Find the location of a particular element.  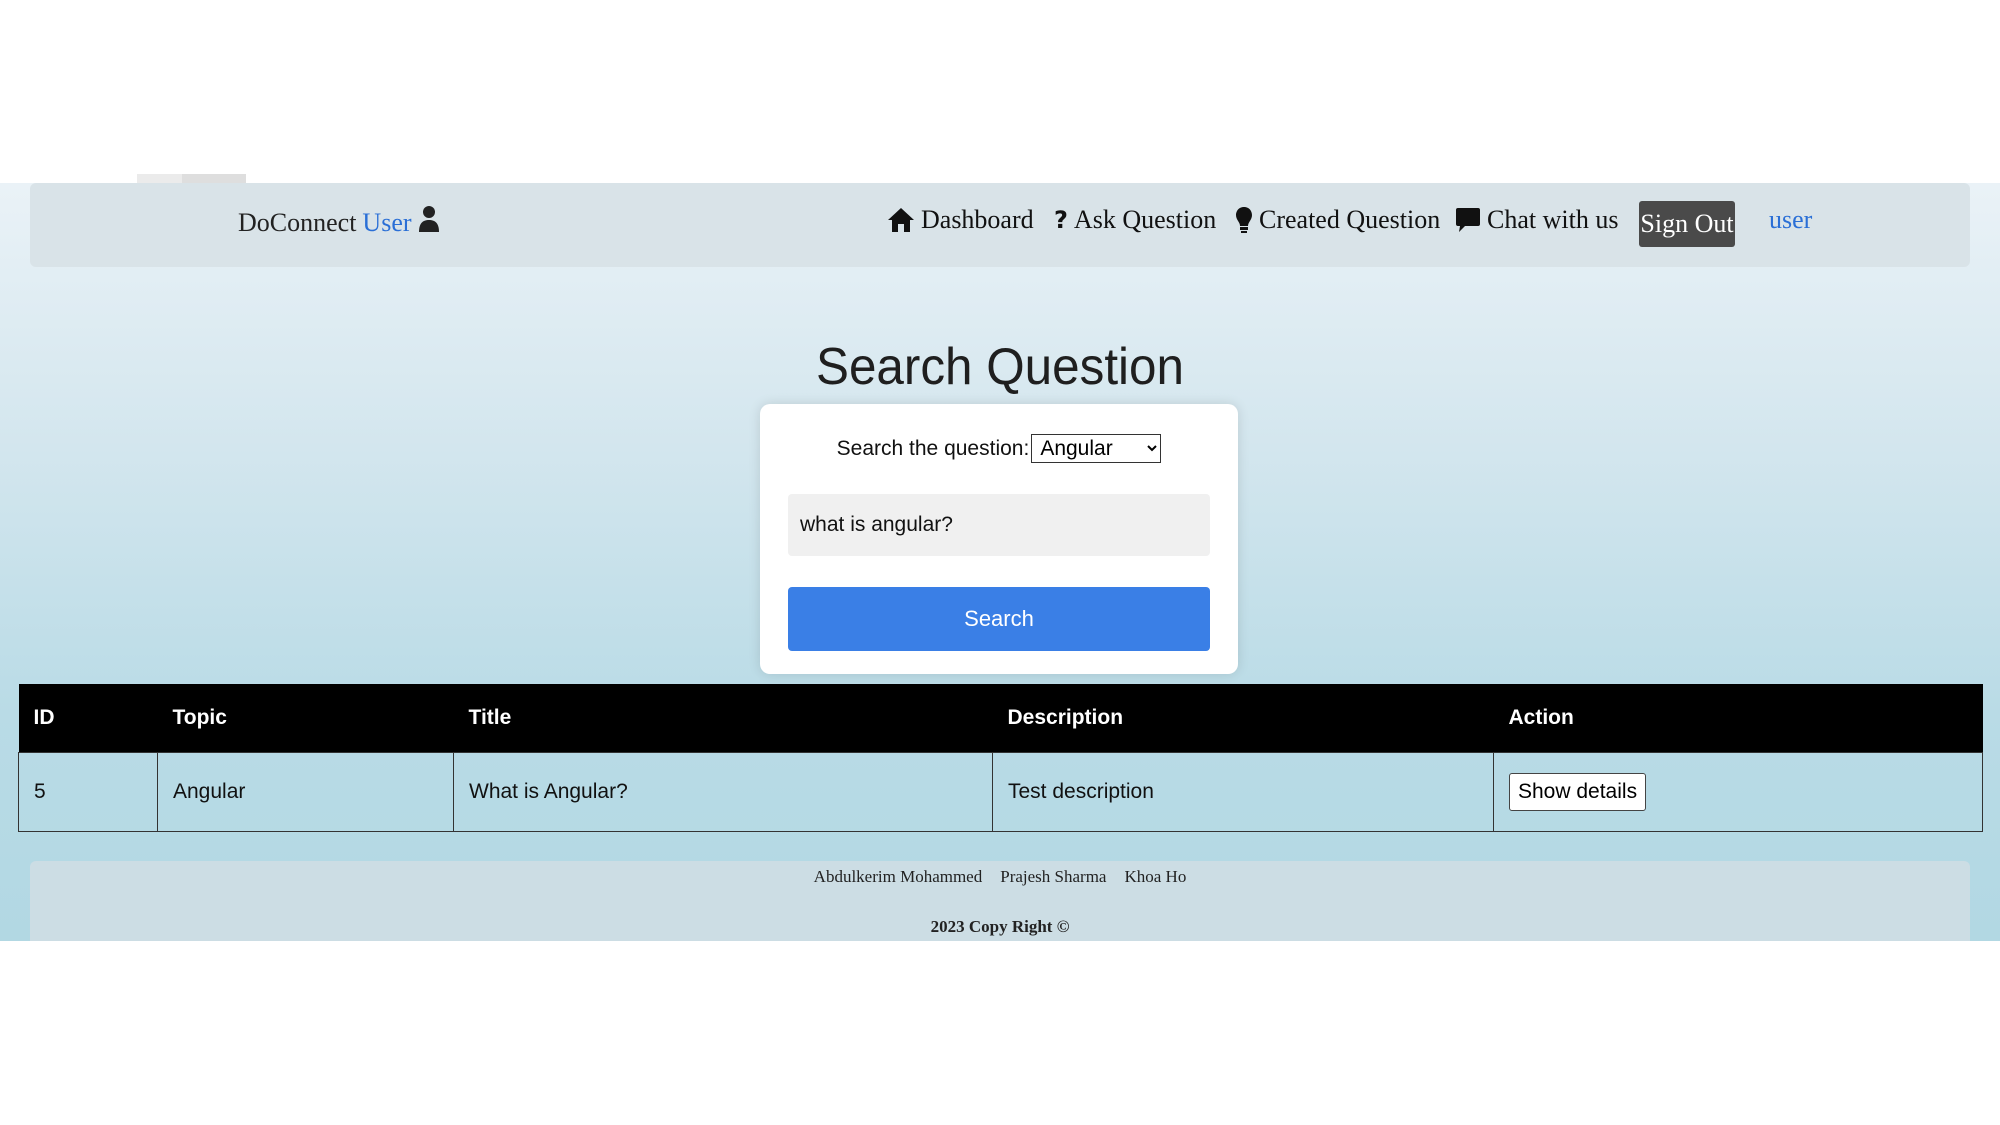

footer-author: Abdulkerim Mohammed is located at coordinates (898, 876).